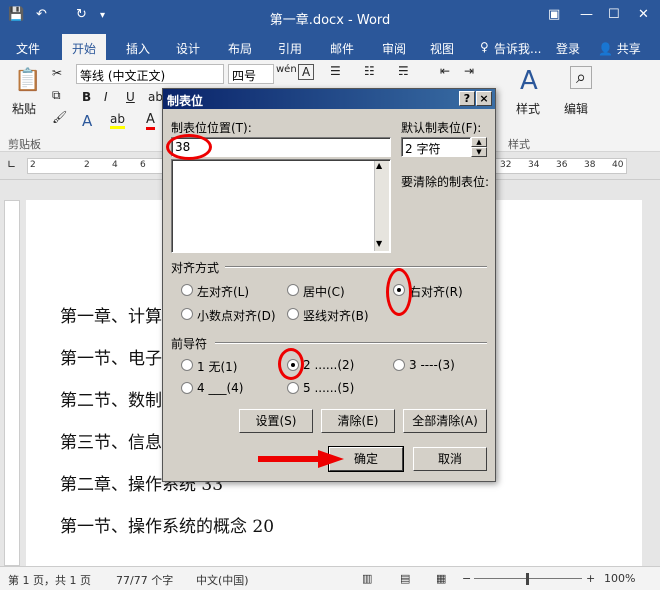  What do you see at coordinates (529, 81) in the screenshot?
I see `styles-icon: A` at bounding box center [529, 81].